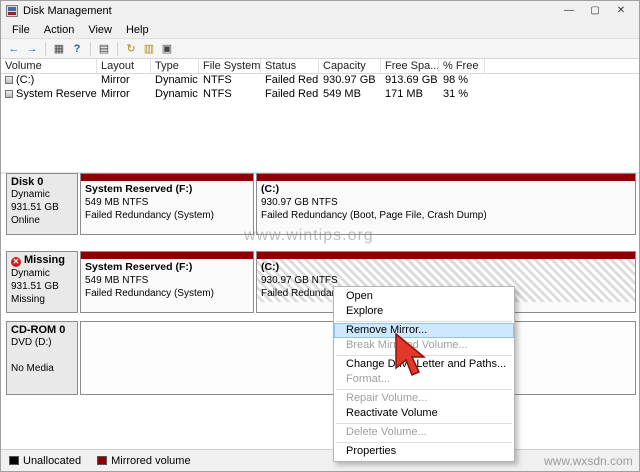  Describe the element at coordinates (320, 11) in the screenshot. I see `title-bar: Disk Management — ▢ ✕` at that location.